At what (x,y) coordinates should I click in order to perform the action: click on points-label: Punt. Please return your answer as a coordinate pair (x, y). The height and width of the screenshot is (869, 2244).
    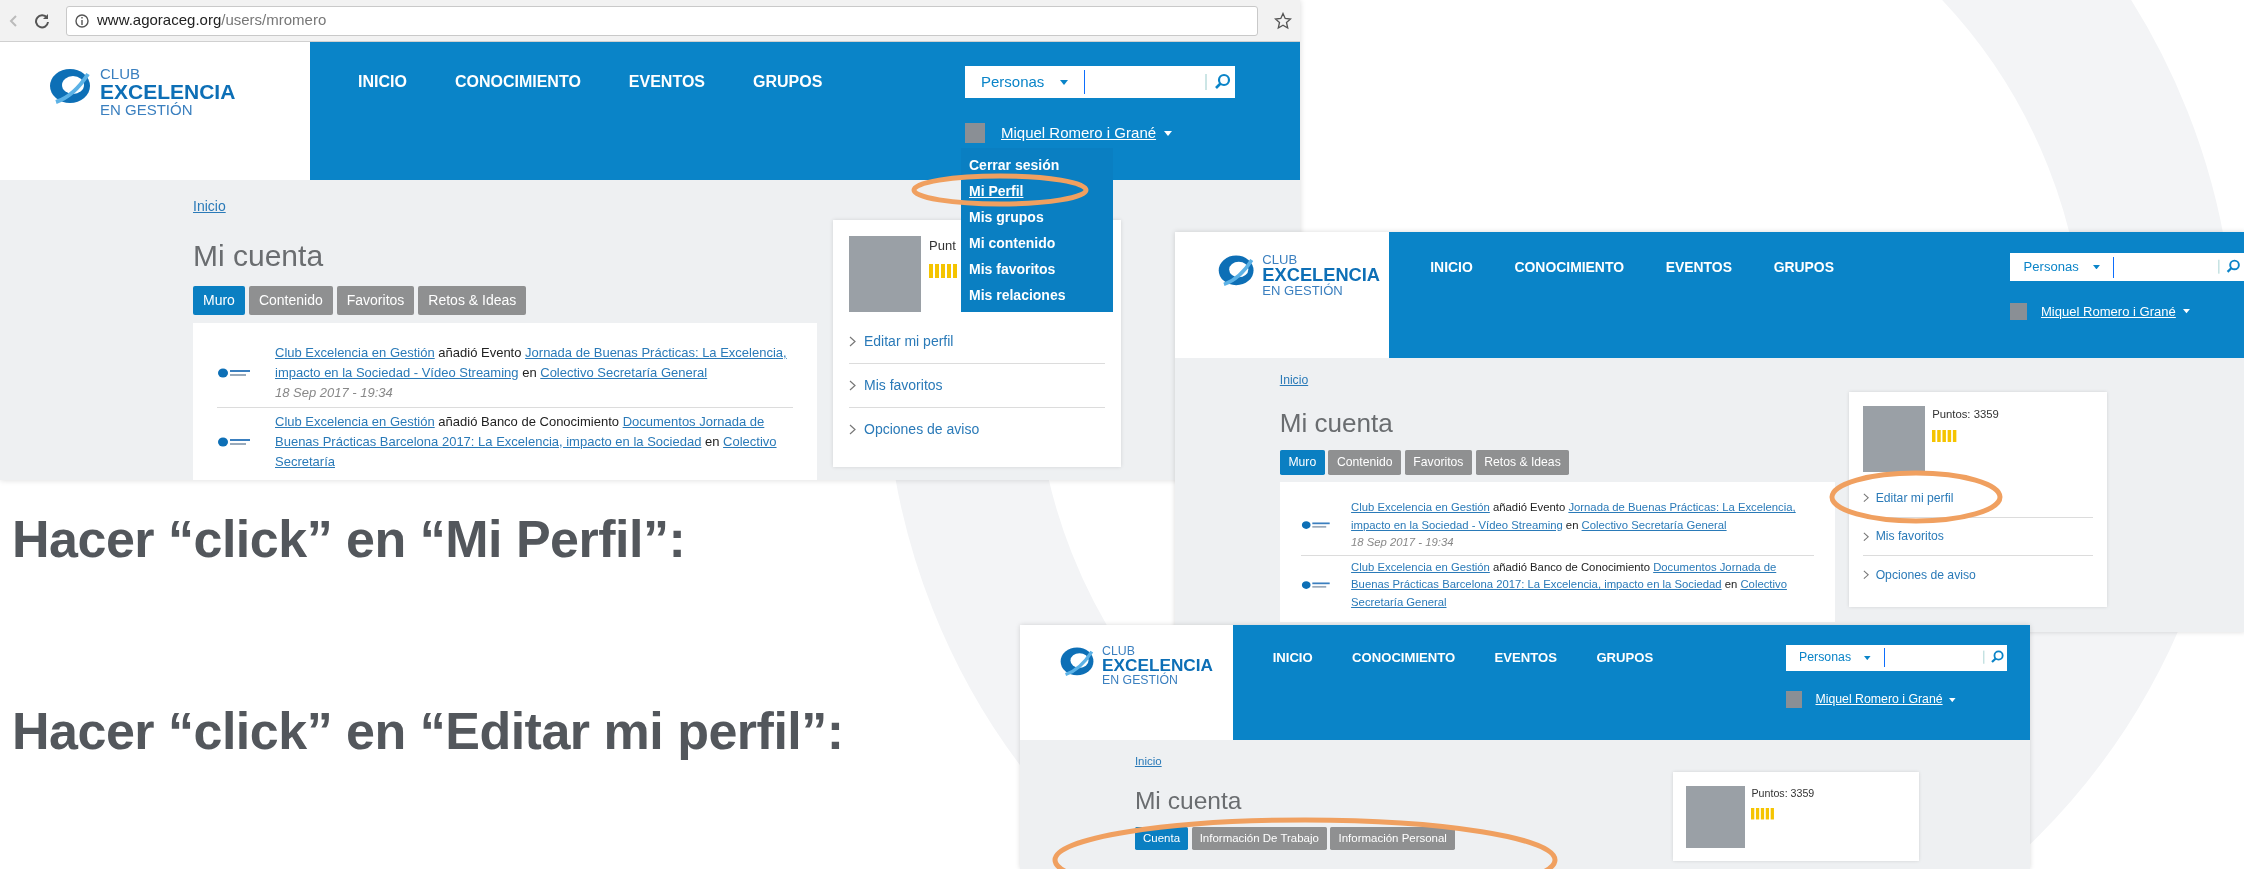
    Looking at the image, I should click on (943, 246).